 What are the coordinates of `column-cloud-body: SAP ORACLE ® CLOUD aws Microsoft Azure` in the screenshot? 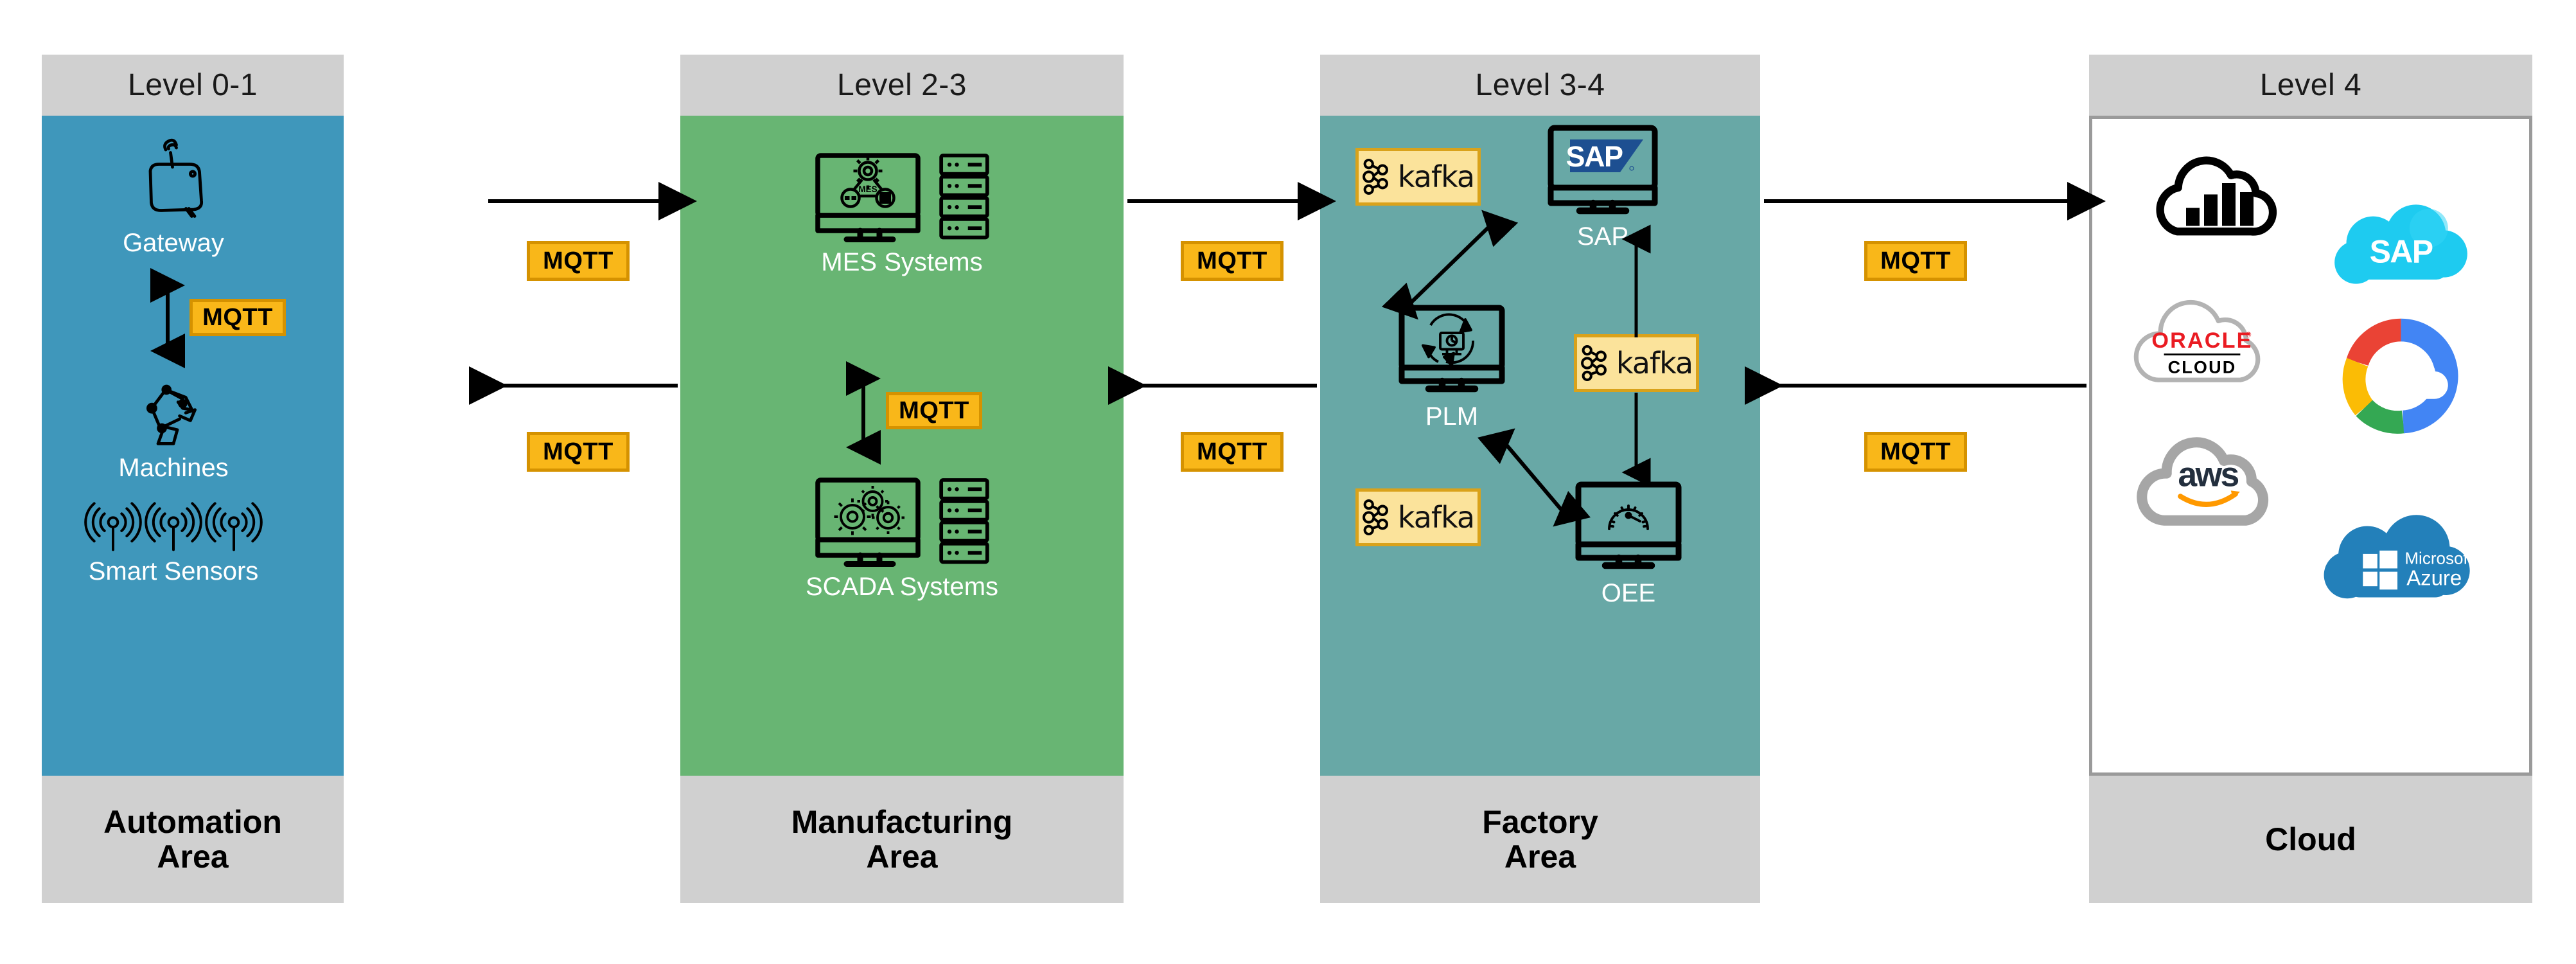 It's located at (2310, 446).